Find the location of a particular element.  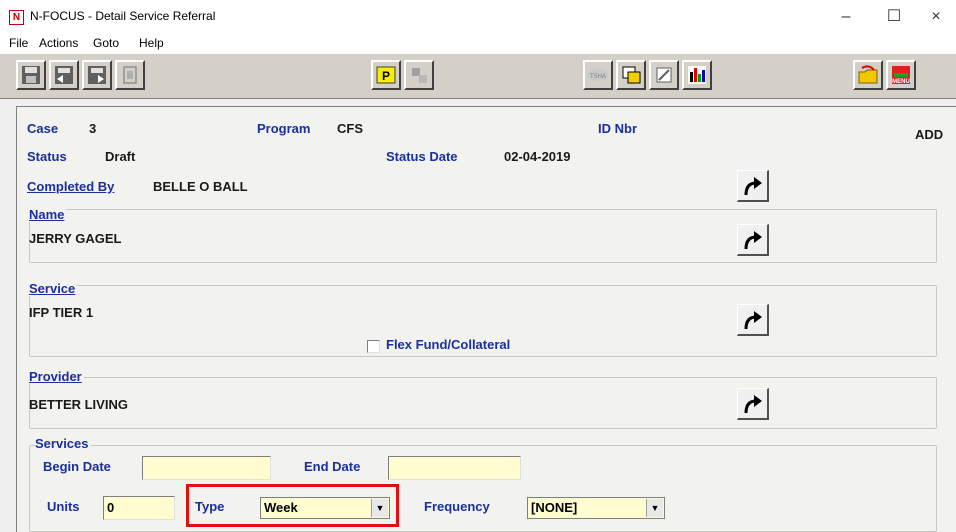

menu-icon: MENU is located at coordinates (901, 75).